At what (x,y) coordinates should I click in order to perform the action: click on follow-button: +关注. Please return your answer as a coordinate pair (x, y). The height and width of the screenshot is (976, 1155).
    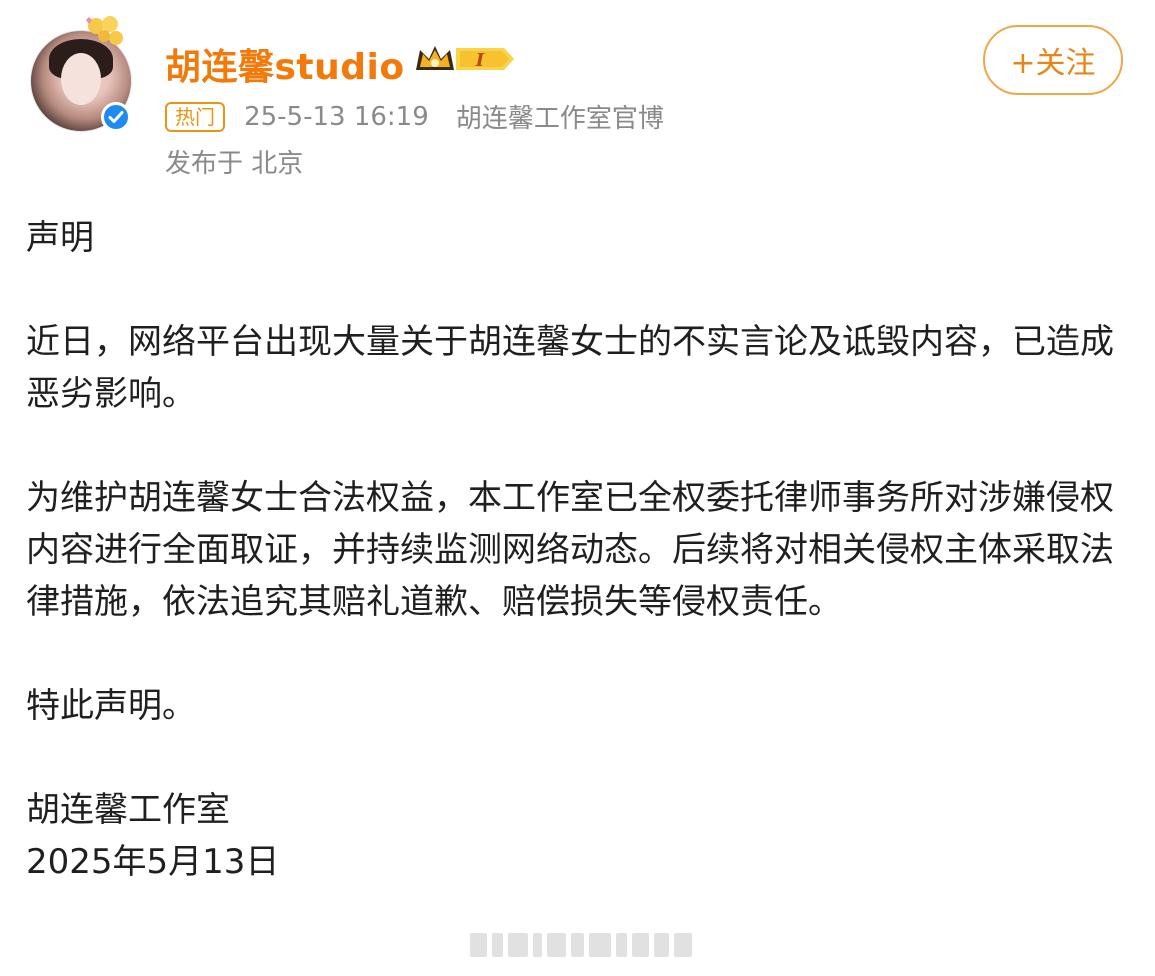
    Looking at the image, I should click on (1053, 60).